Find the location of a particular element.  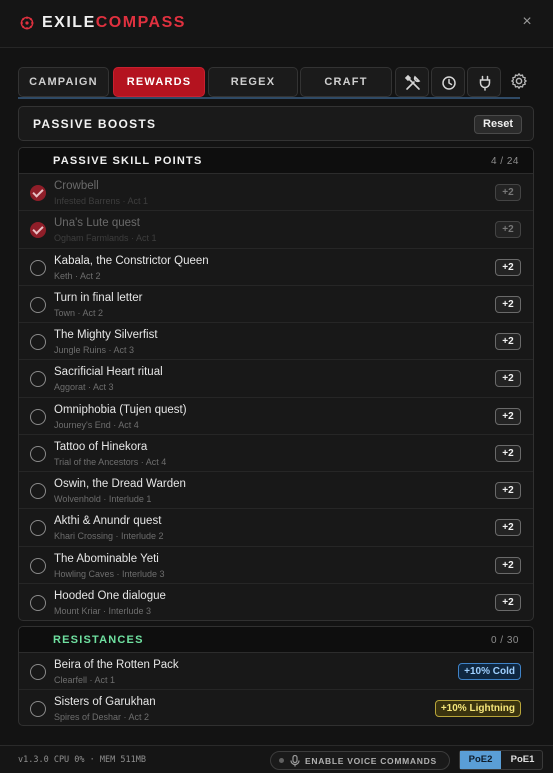

tab-underline is located at coordinates (269, 98).